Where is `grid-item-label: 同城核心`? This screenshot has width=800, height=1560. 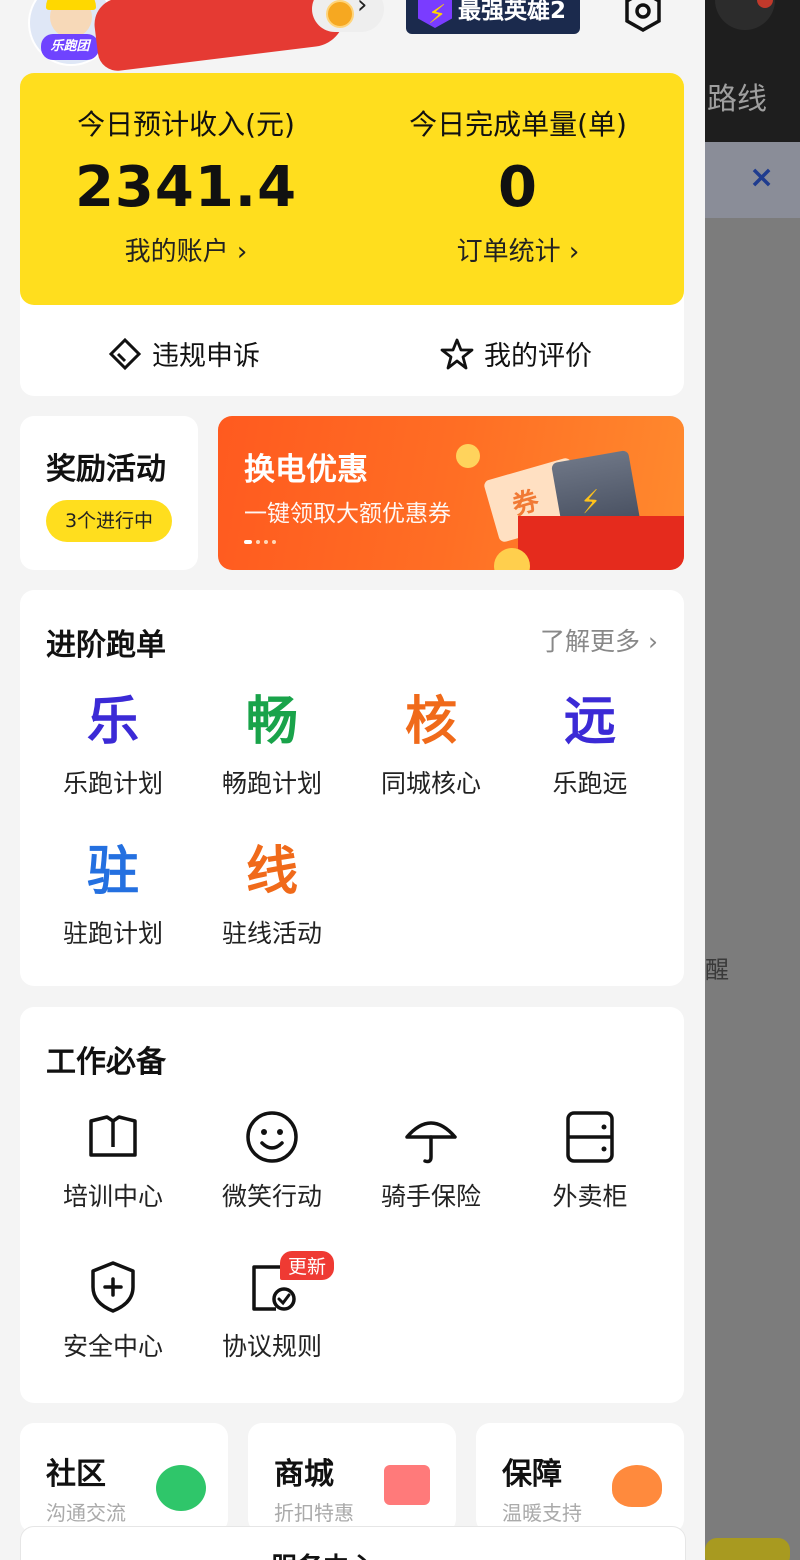
grid-item-label: 同城核心 is located at coordinates (430, 783).